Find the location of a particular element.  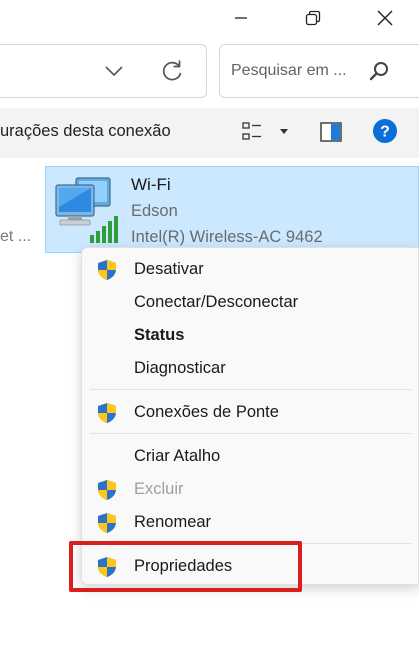

address-bar is located at coordinates (103, 71).